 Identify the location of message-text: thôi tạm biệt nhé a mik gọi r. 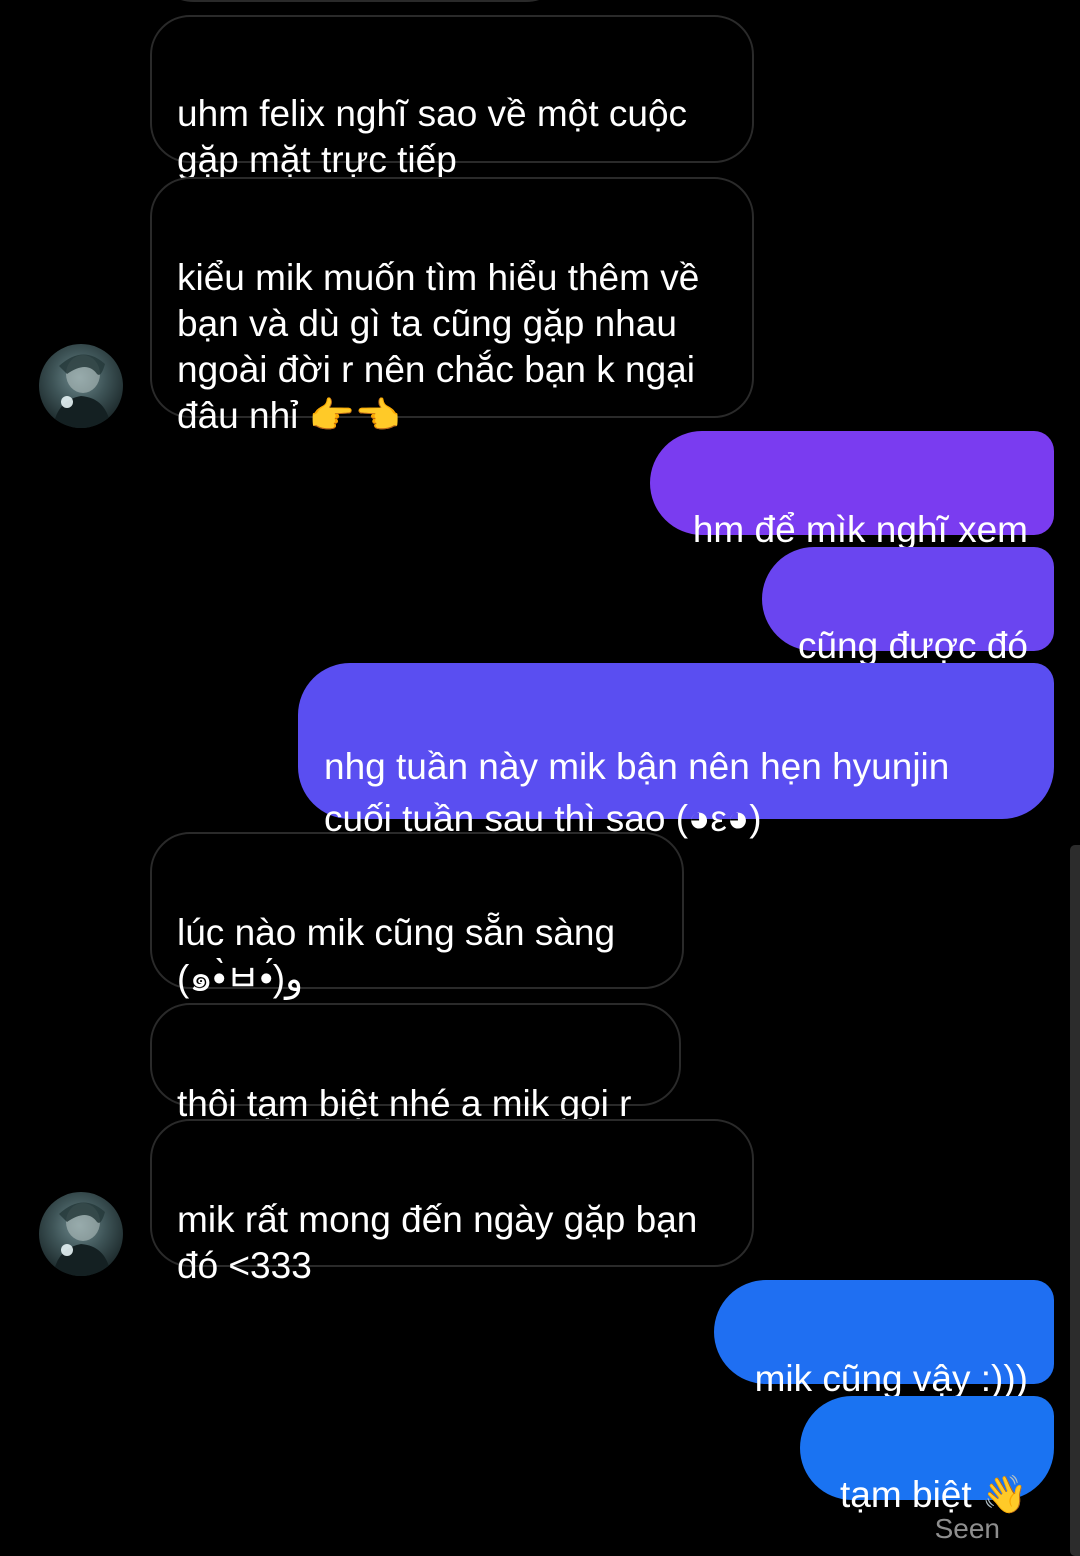
(404, 1103).